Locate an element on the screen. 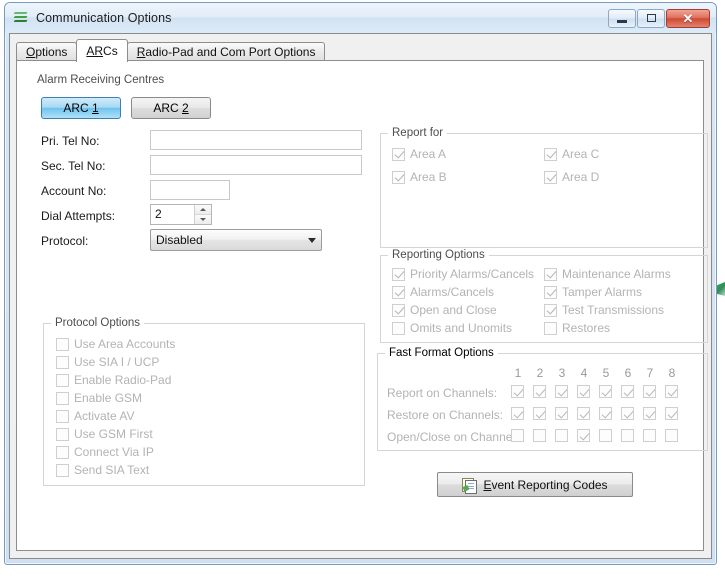  checkbox-connect-via-ip: Connect Via IP is located at coordinates (105, 452).